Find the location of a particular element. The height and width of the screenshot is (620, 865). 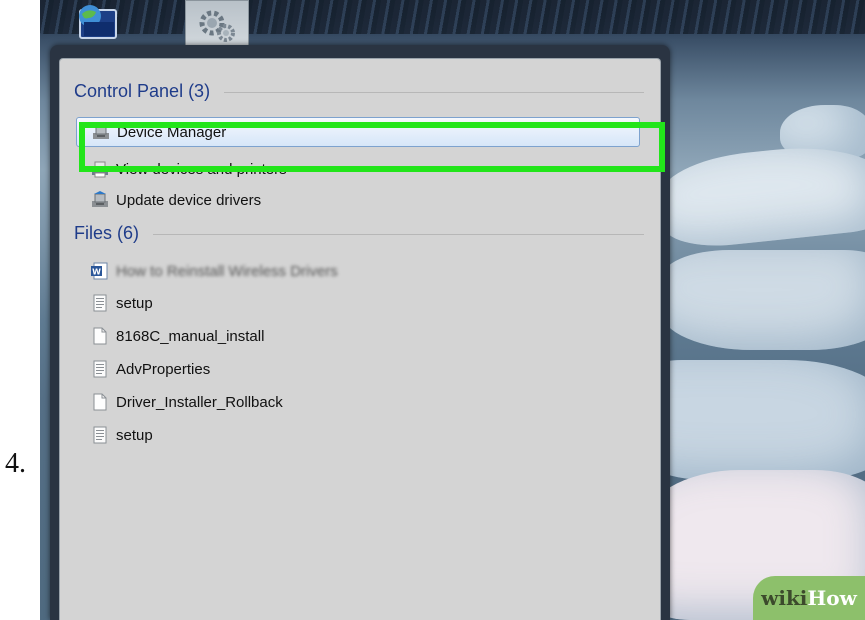

step-number: 4. is located at coordinates (15, 463).